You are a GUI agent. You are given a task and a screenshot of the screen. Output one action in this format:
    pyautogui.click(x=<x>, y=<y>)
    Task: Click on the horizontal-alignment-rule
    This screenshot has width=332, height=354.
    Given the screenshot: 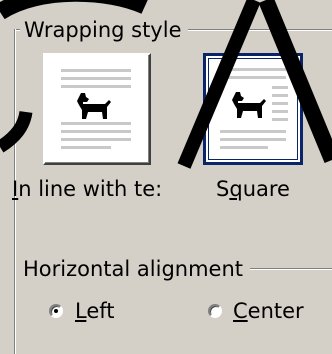 What is the action you would take?
    pyautogui.click(x=291, y=269)
    